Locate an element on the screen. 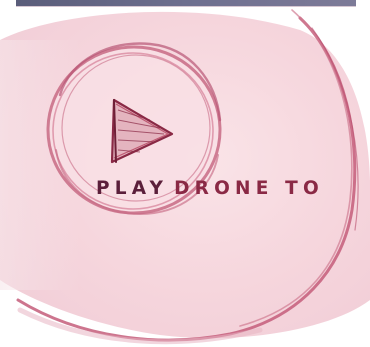  title-word-drone: DRONE TO is located at coordinates (249, 188).